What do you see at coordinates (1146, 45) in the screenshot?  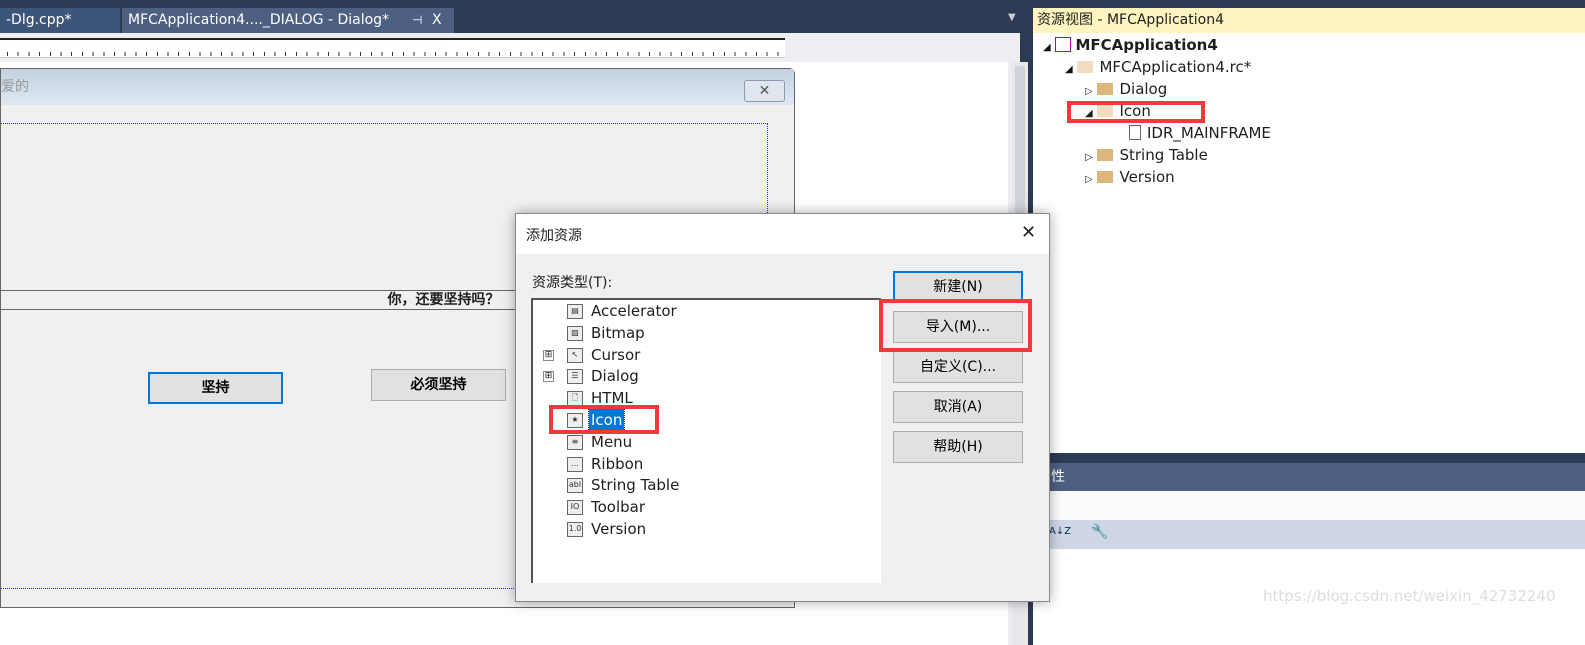 I see `project-label: MFCApplication4` at bounding box center [1146, 45].